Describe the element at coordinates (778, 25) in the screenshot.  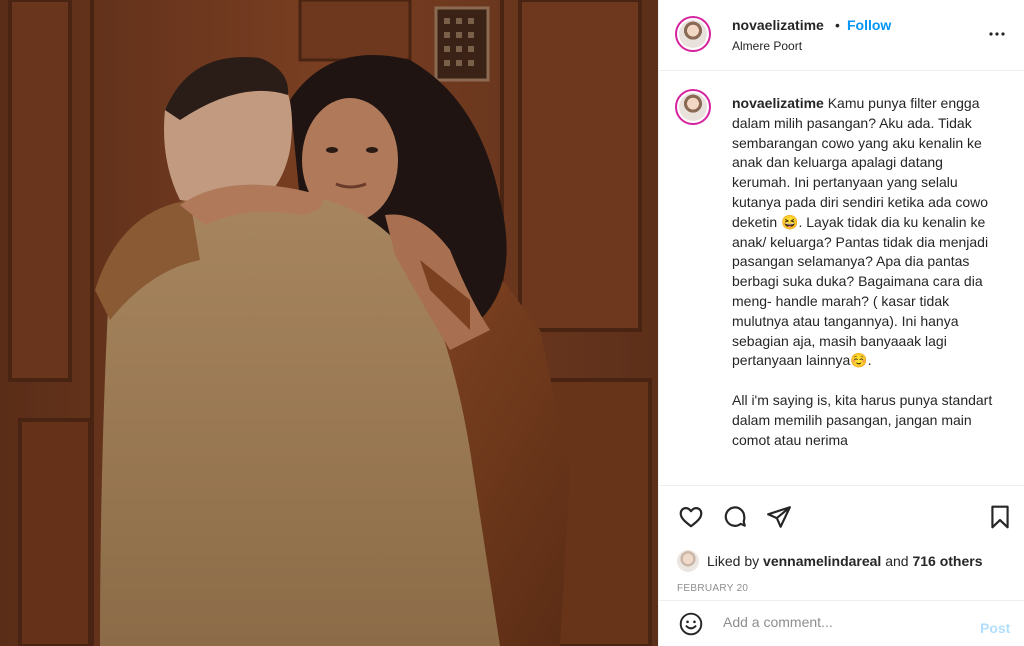
I see `header-username: novaelizatime` at that location.